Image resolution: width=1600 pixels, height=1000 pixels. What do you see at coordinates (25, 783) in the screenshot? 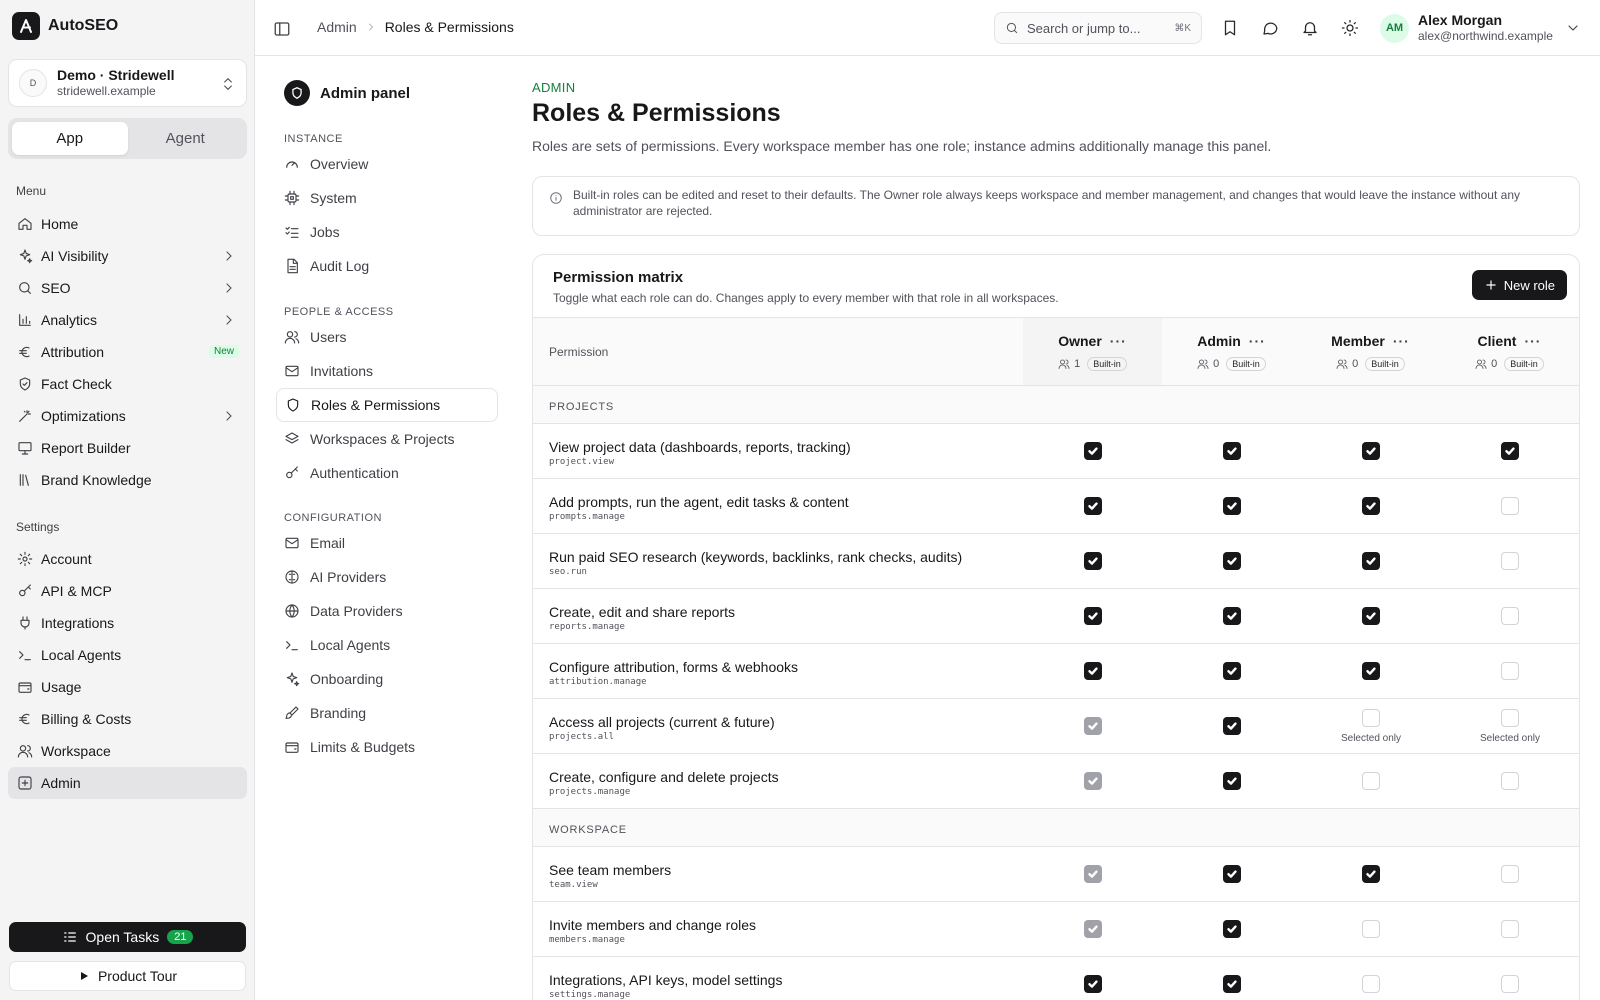
I see `admin-icon` at bounding box center [25, 783].